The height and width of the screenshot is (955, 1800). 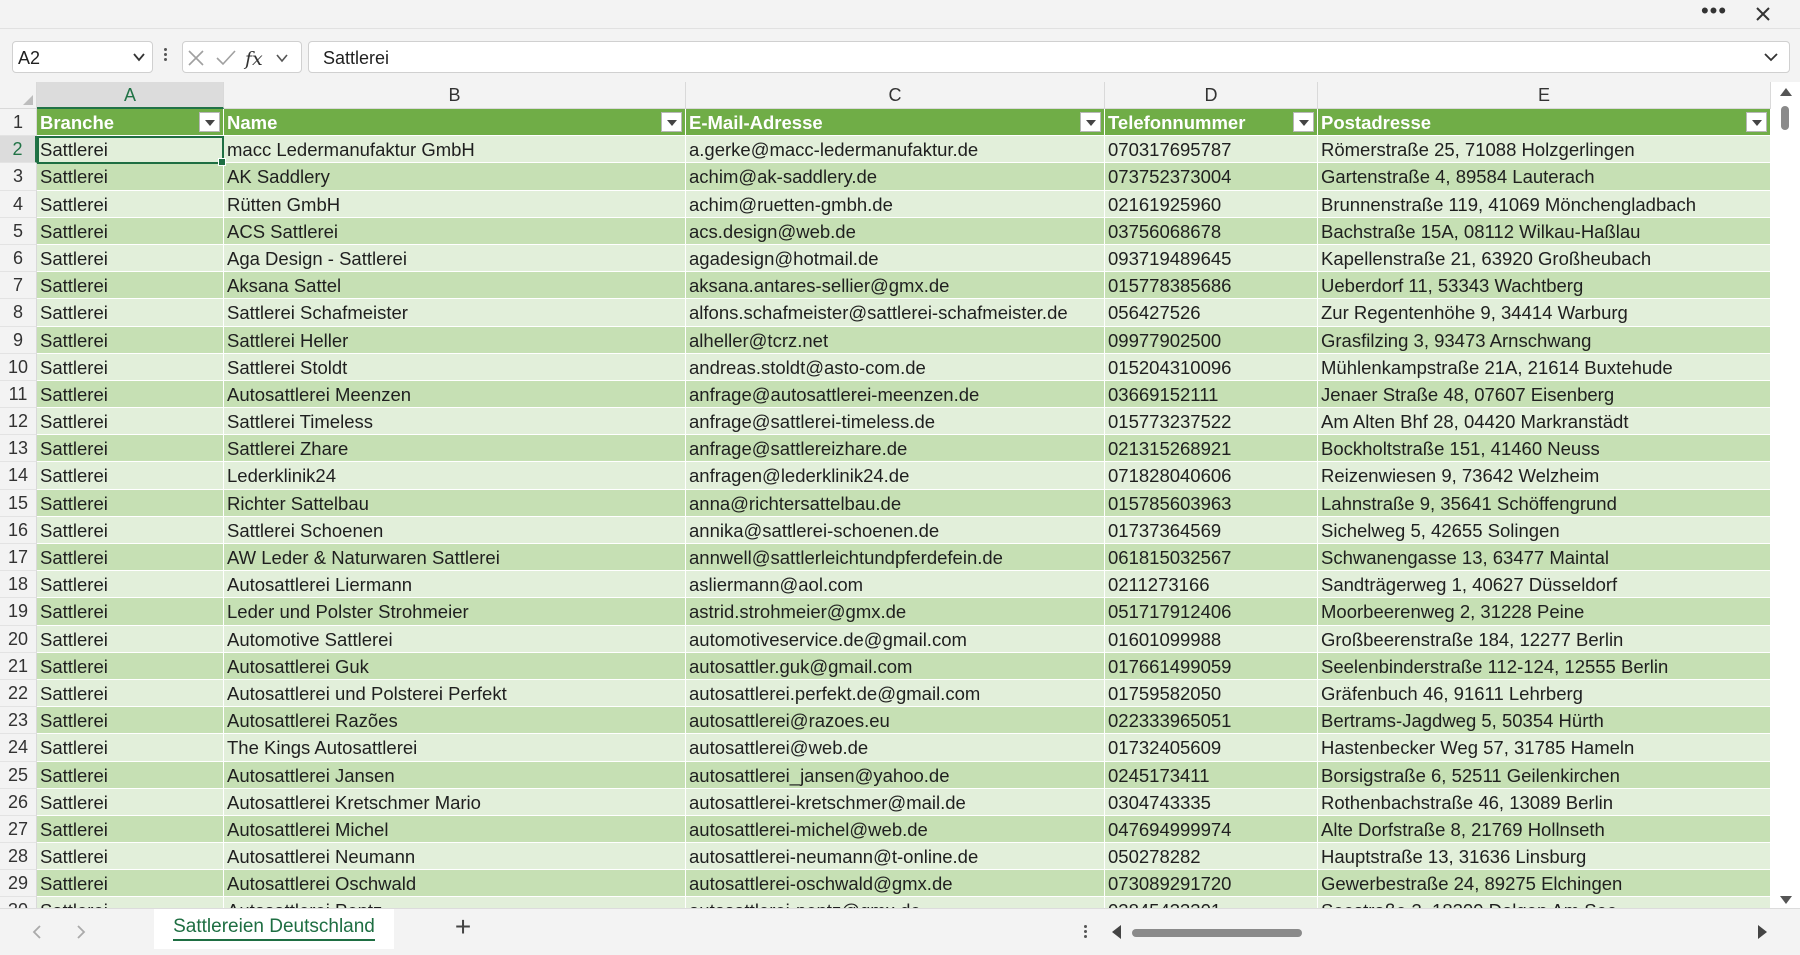 What do you see at coordinates (455, 857) in the screenshot?
I see `cell-name: Autosattlerei Neumann` at bounding box center [455, 857].